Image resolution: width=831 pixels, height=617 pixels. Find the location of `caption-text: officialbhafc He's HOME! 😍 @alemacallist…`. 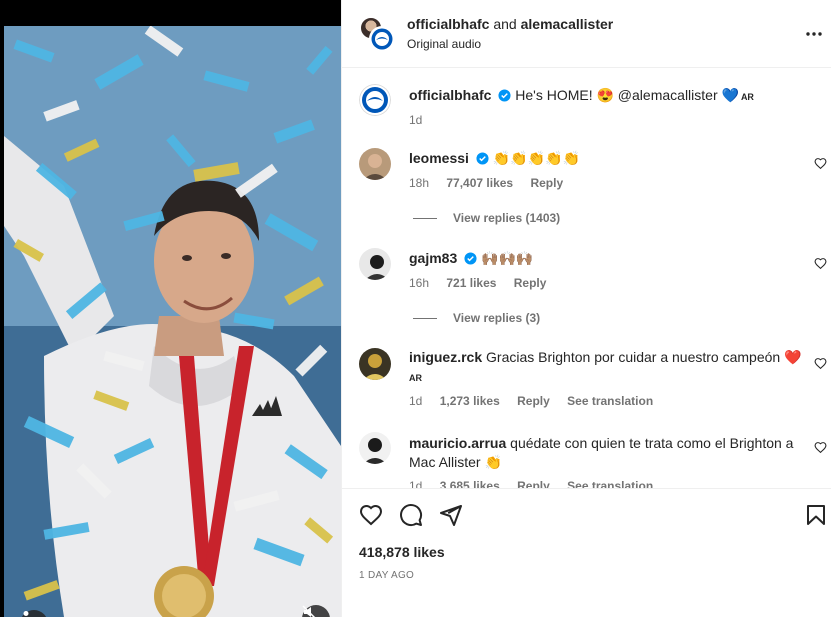

caption-text: officialbhafc He's HOME! 😍 @alemacallist… is located at coordinates (609, 96).